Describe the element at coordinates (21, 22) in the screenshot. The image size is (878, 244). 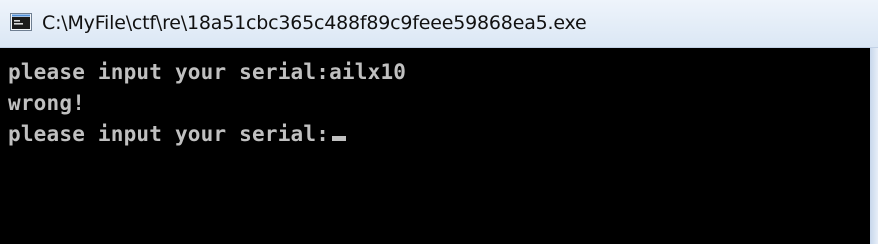
I see `console-window-icon` at that location.